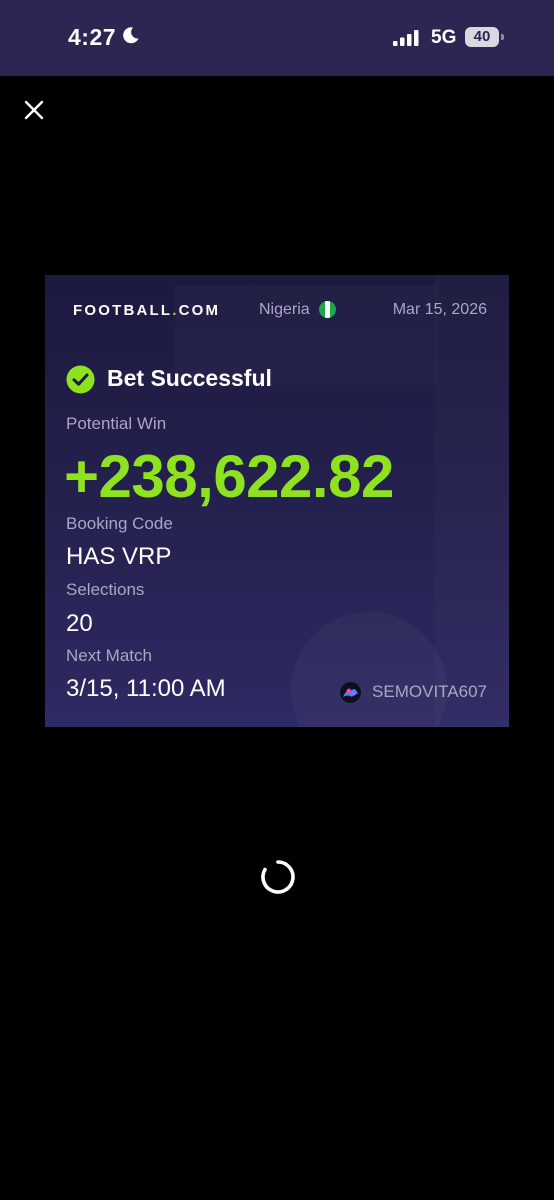 Image resolution: width=554 pixels, height=1200 pixels. I want to click on status-bar: 4:27 5G 40, so click(277, 38).